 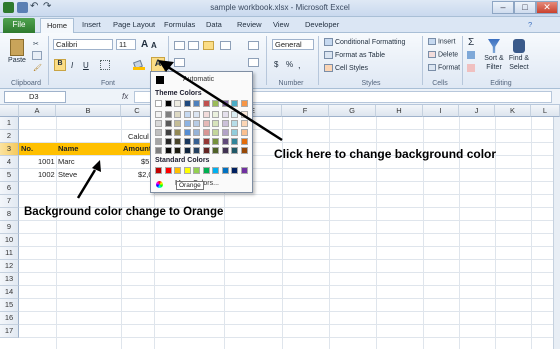 I want to click on col-header-f: F, so click(x=305, y=111).